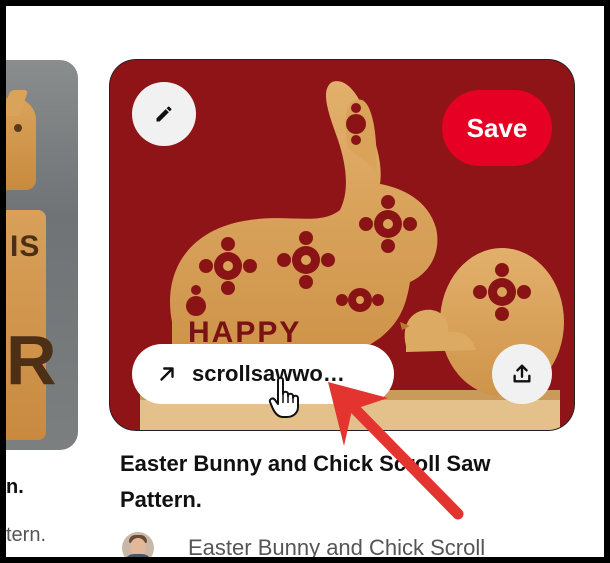 The height and width of the screenshot is (563, 610). What do you see at coordinates (42, 255) in the screenshot?
I see `left-pin-image: IS R` at bounding box center [42, 255].